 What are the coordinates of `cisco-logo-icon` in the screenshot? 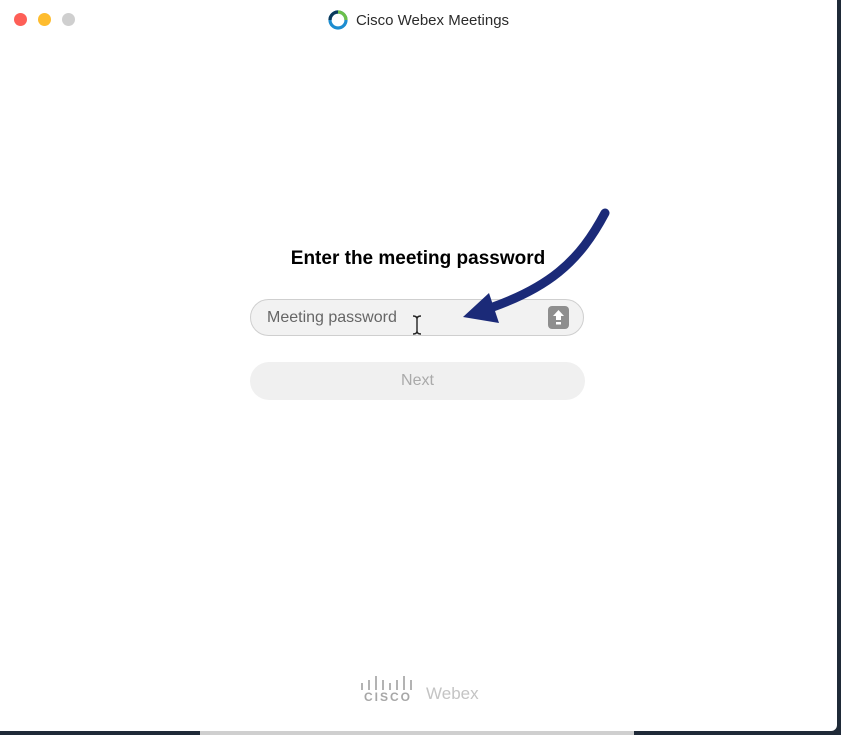 It's located at (386, 683).